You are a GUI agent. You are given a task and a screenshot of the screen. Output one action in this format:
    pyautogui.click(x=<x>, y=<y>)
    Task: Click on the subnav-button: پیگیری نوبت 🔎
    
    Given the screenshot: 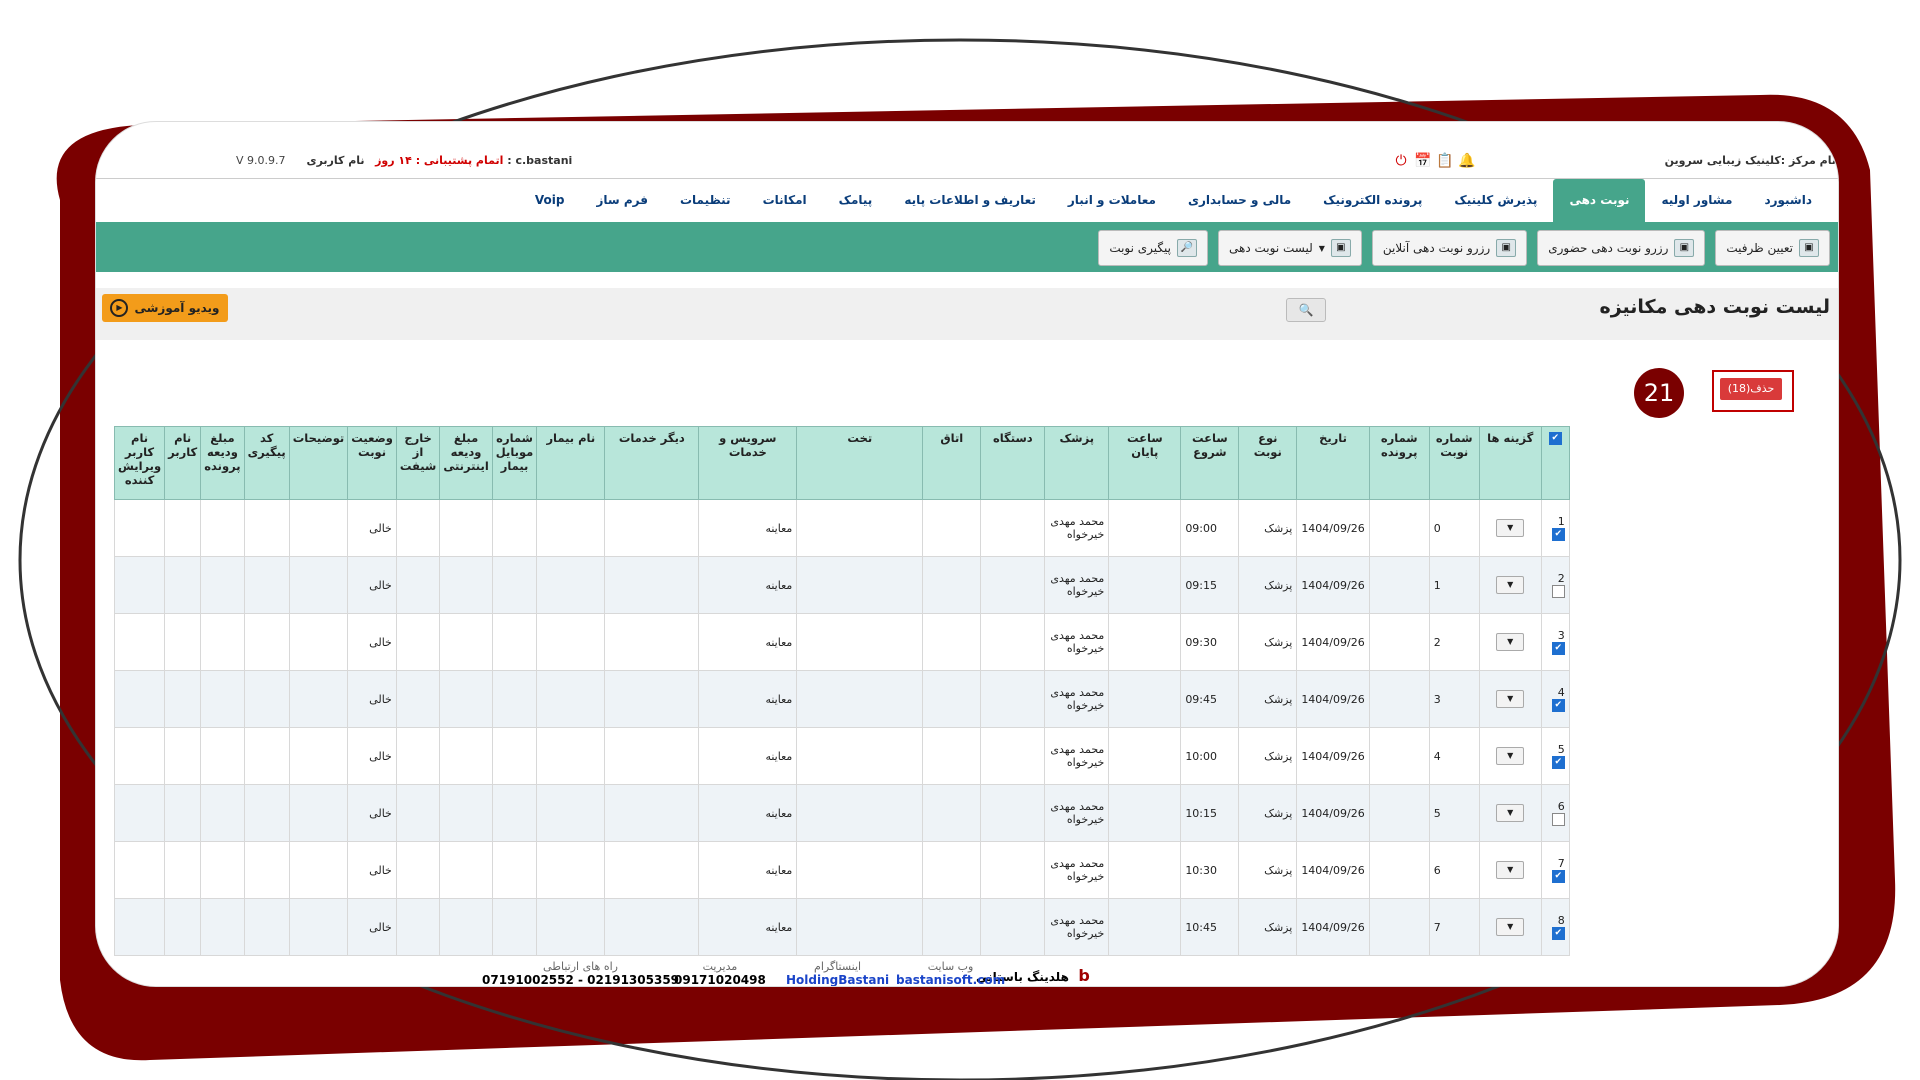 What is the action you would take?
    pyautogui.click(x=1153, y=248)
    